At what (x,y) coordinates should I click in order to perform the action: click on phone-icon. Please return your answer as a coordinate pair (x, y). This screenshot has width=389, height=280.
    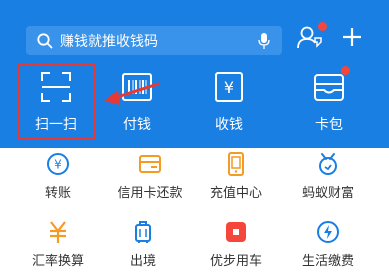
    Looking at the image, I should click on (236, 164).